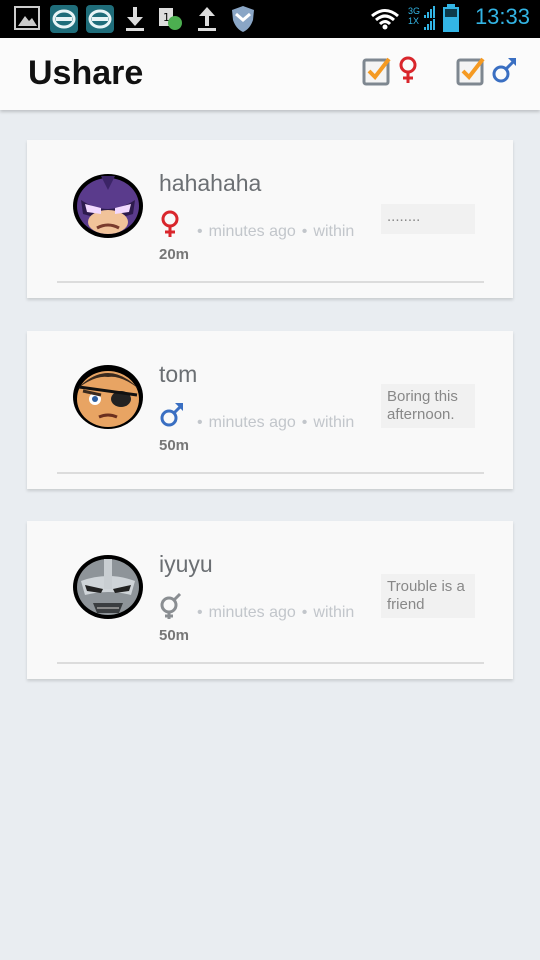  I want to click on signal-icon, so click(429, 18).